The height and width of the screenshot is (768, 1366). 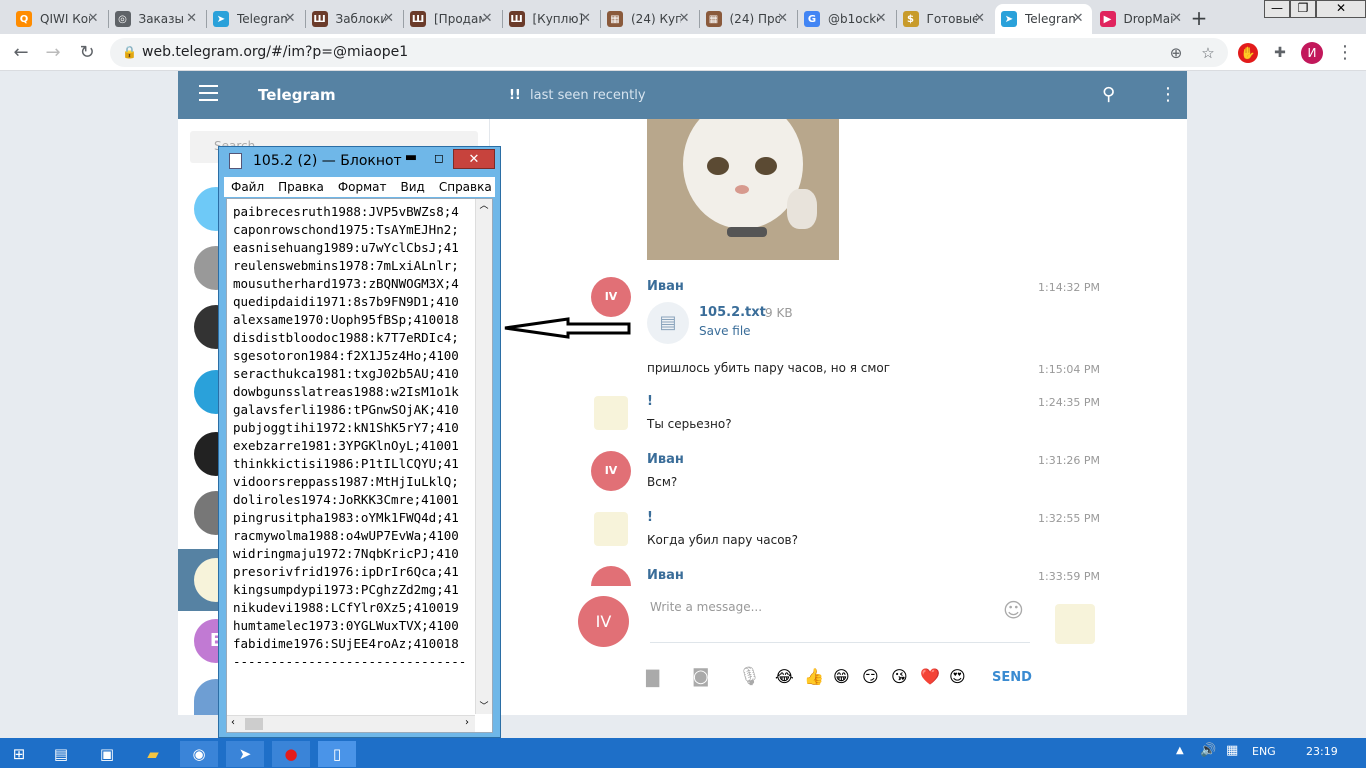 What do you see at coordinates (1248, 53) in the screenshot?
I see `adblock-extension-icon: ✋` at bounding box center [1248, 53].